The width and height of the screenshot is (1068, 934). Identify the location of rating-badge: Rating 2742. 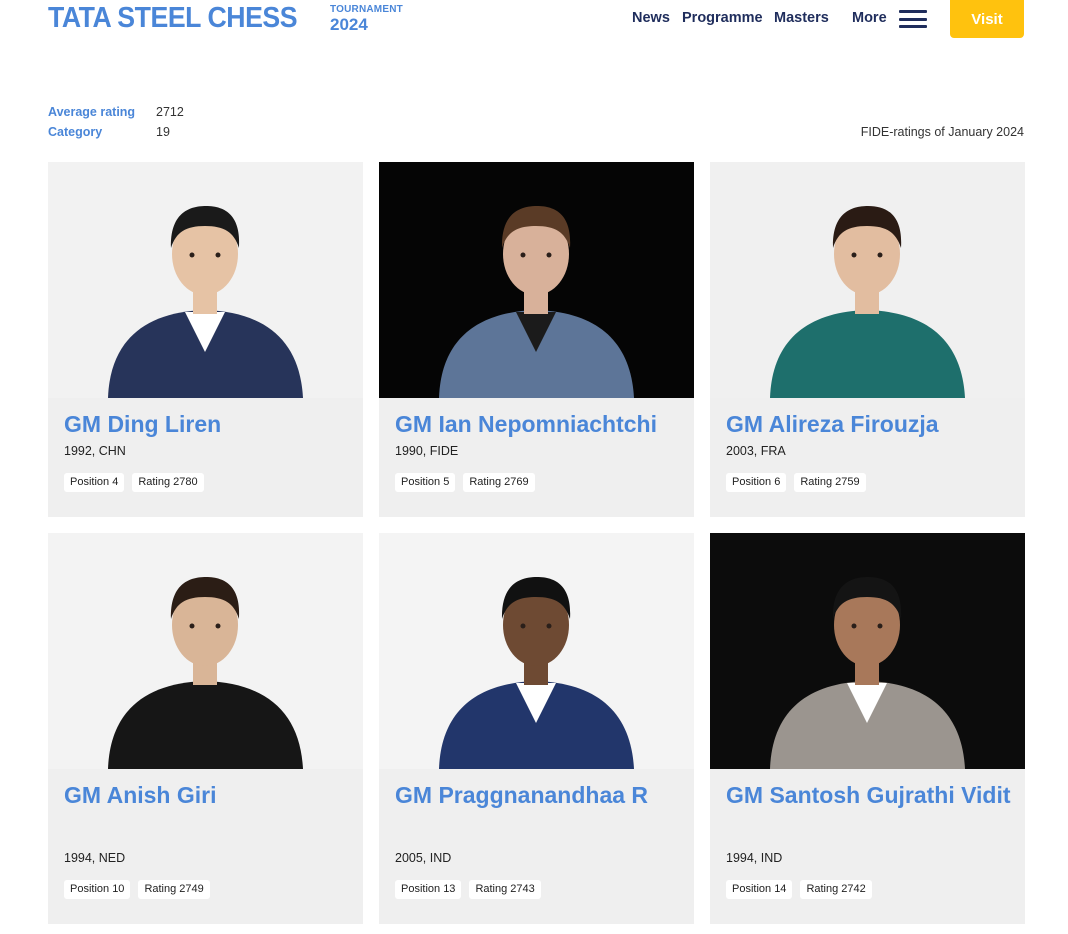
(836, 889).